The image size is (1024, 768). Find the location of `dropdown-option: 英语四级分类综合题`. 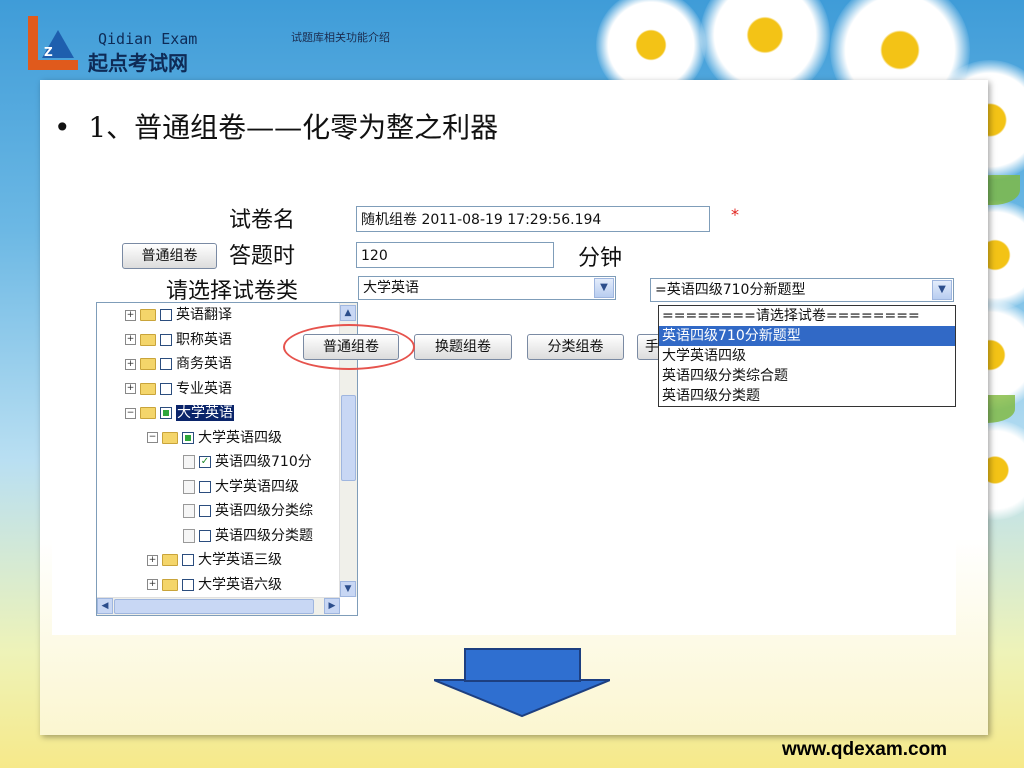

dropdown-option: 英语四级分类综合题 is located at coordinates (807, 376).